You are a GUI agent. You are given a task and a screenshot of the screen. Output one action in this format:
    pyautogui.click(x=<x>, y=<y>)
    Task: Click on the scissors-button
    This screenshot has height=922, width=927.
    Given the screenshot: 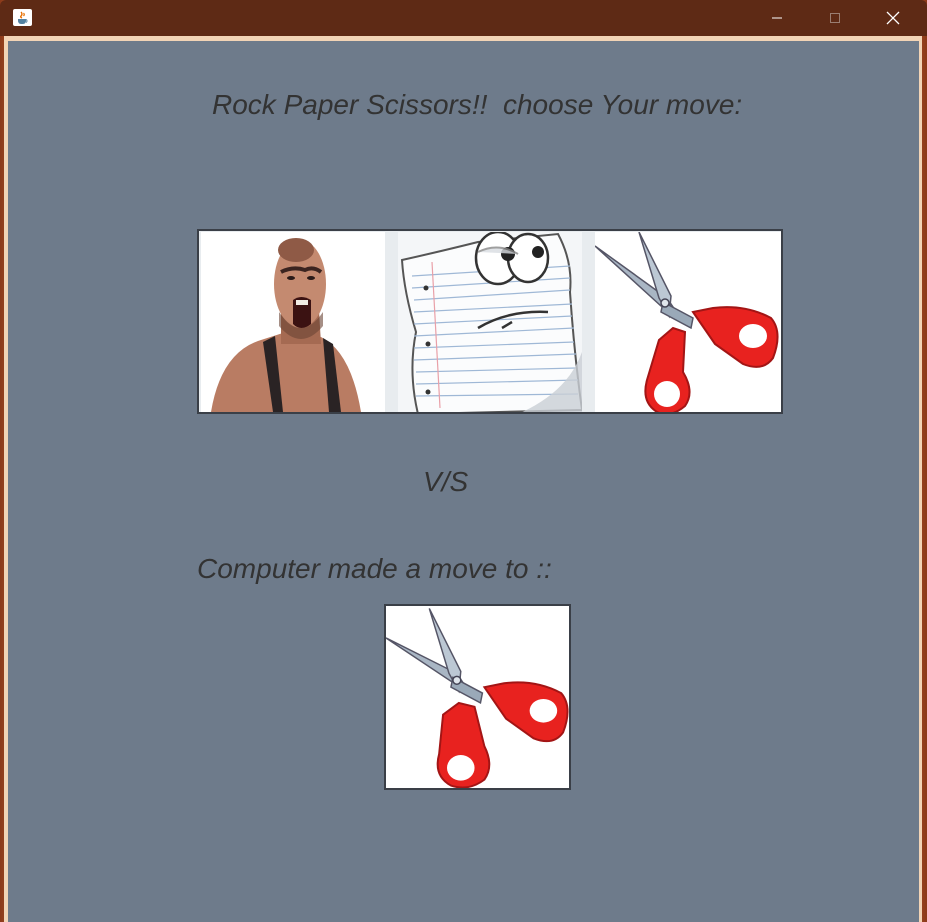 What is the action you would take?
    pyautogui.click(x=688, y=322)
    